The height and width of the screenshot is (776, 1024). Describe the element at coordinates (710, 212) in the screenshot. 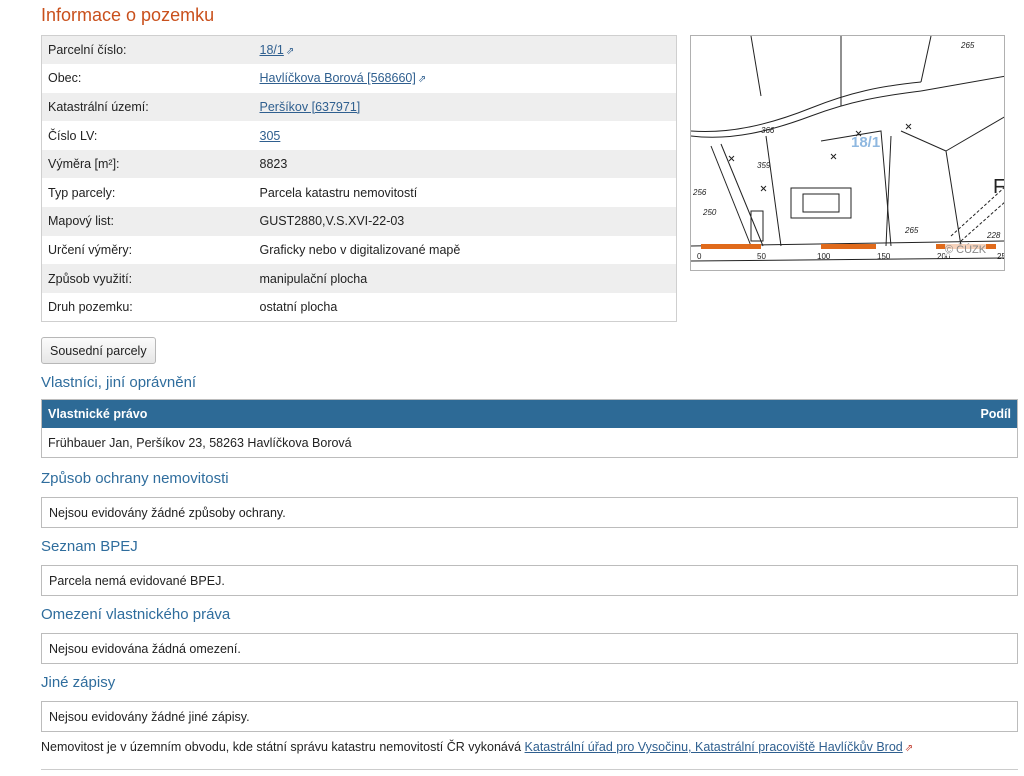

I see `map-label: 250` at that location.